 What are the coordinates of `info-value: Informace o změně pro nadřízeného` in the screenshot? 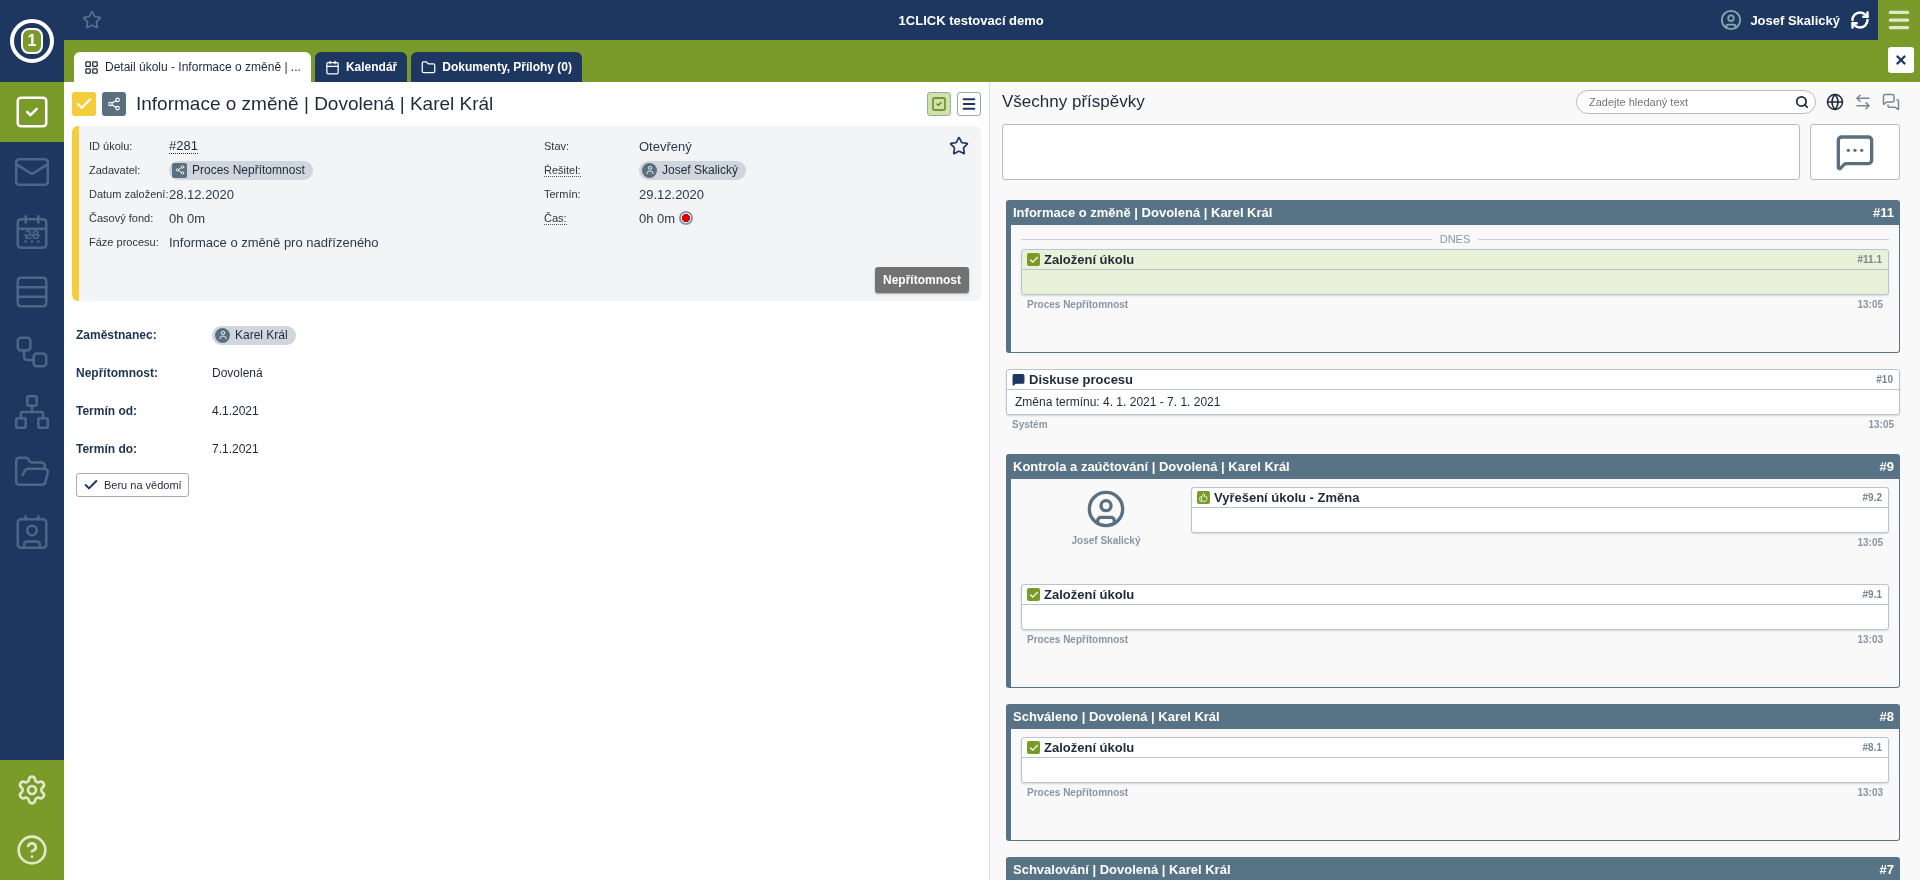 It's located at (274, 242).